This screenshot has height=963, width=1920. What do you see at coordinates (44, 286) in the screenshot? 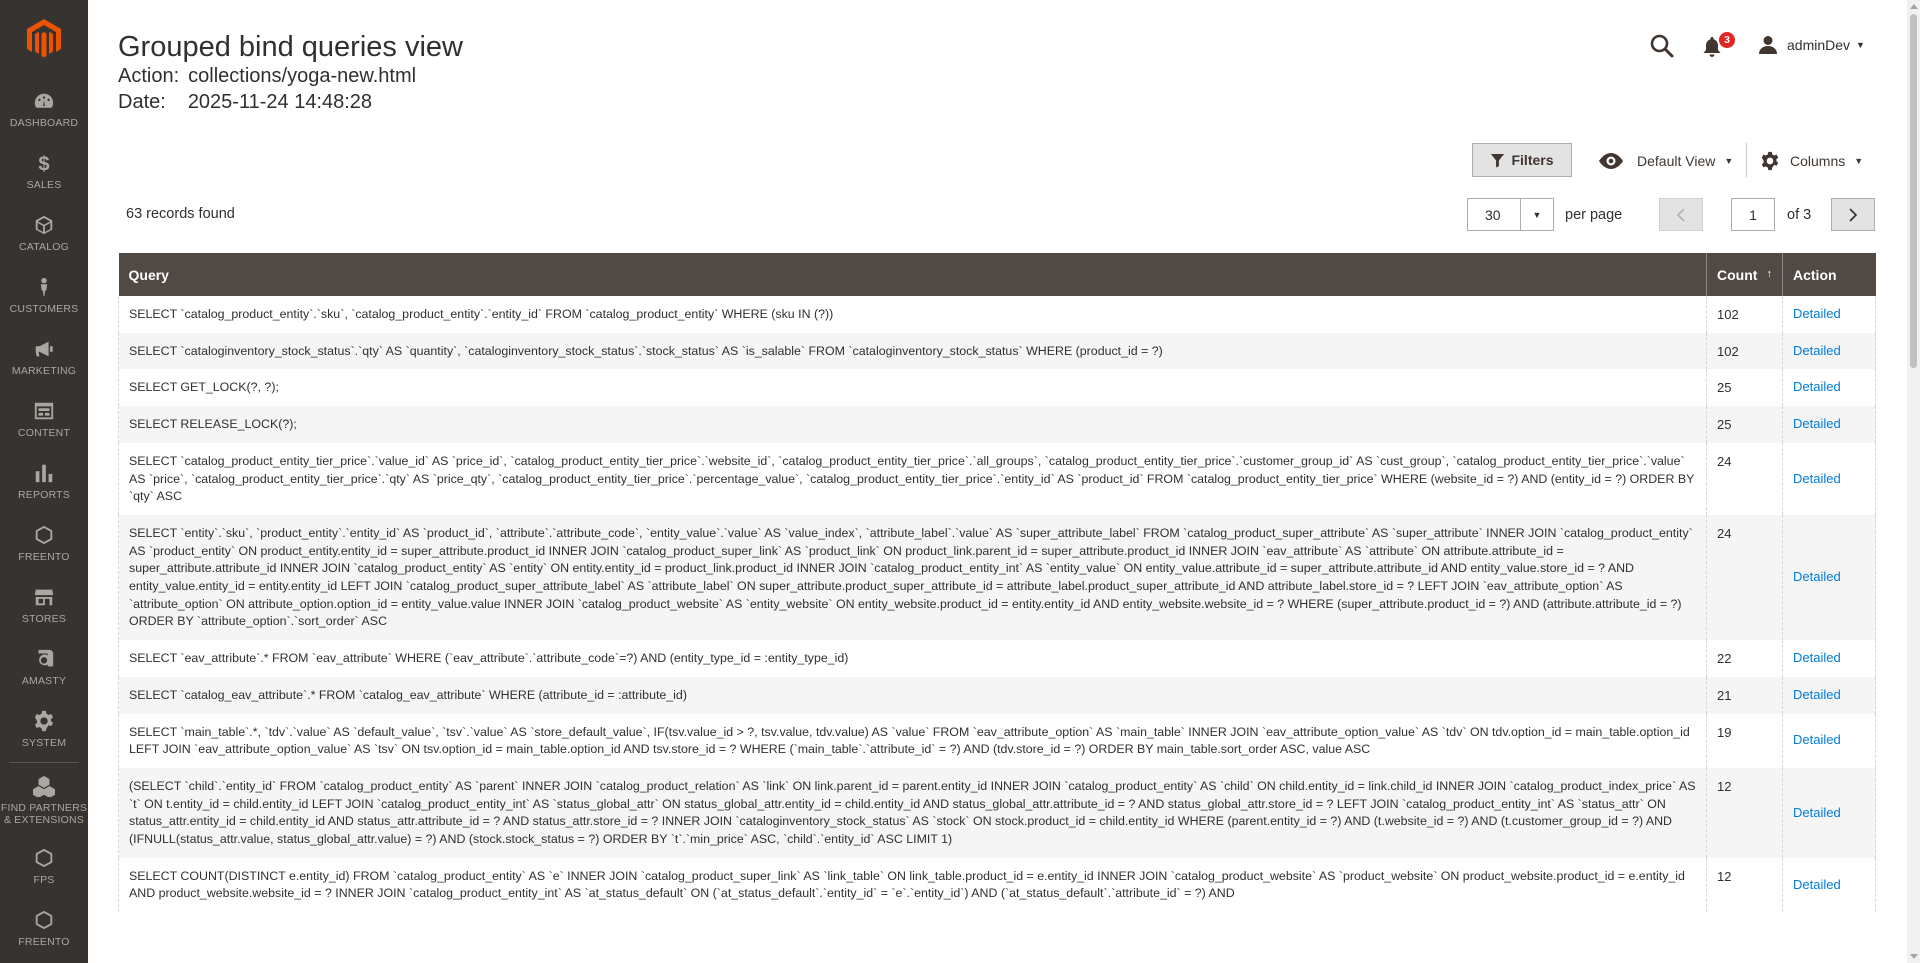
I see `person-icon` at bounding box center [44, 286].